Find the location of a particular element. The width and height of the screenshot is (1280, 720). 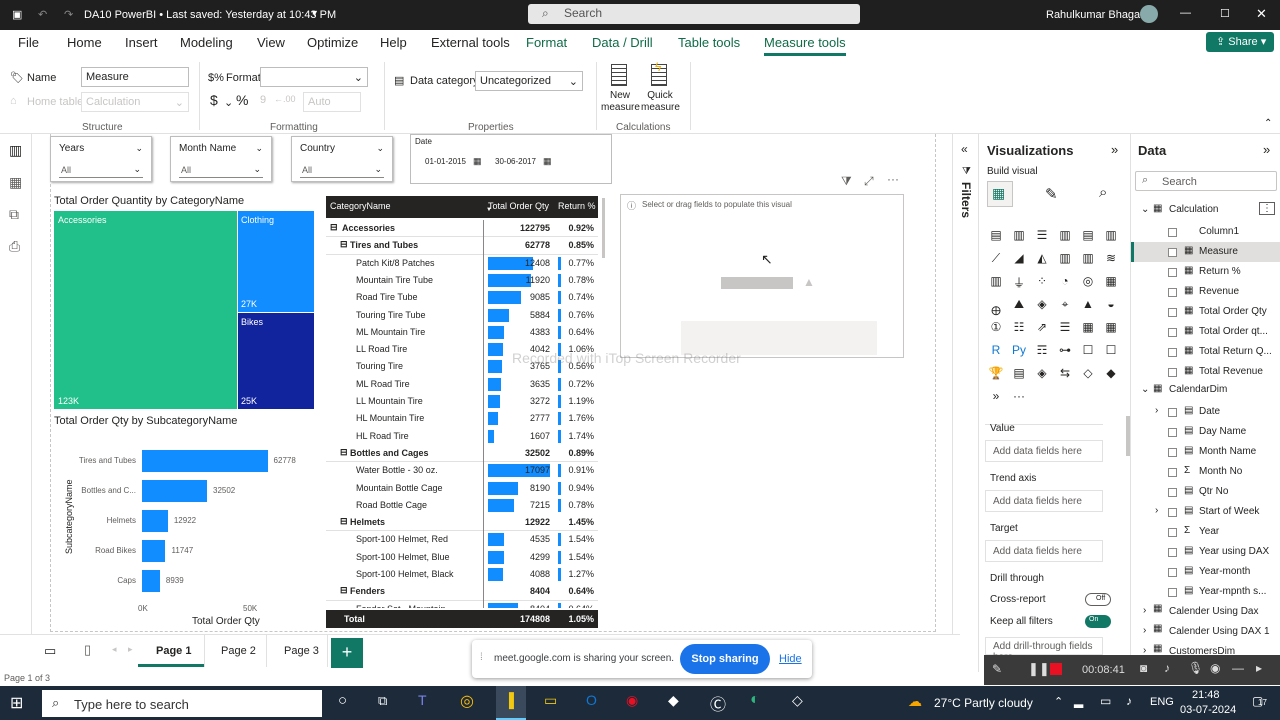

scatter-icon: ⁘ is located at coordinates (1042, 281).